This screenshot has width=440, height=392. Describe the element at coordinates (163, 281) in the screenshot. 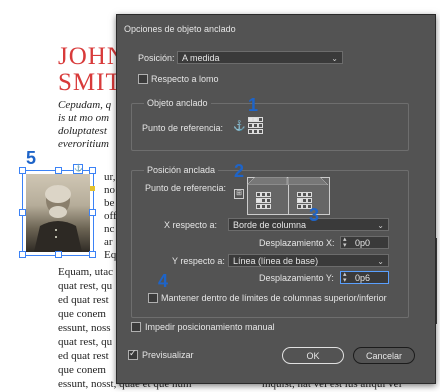

I see `callout-4: 4` at that location.